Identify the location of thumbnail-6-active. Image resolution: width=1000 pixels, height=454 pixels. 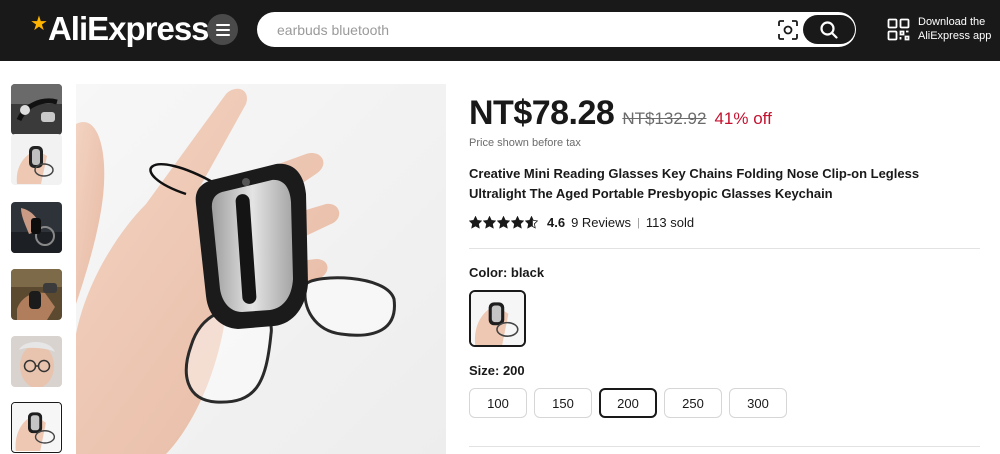
(36, 427).